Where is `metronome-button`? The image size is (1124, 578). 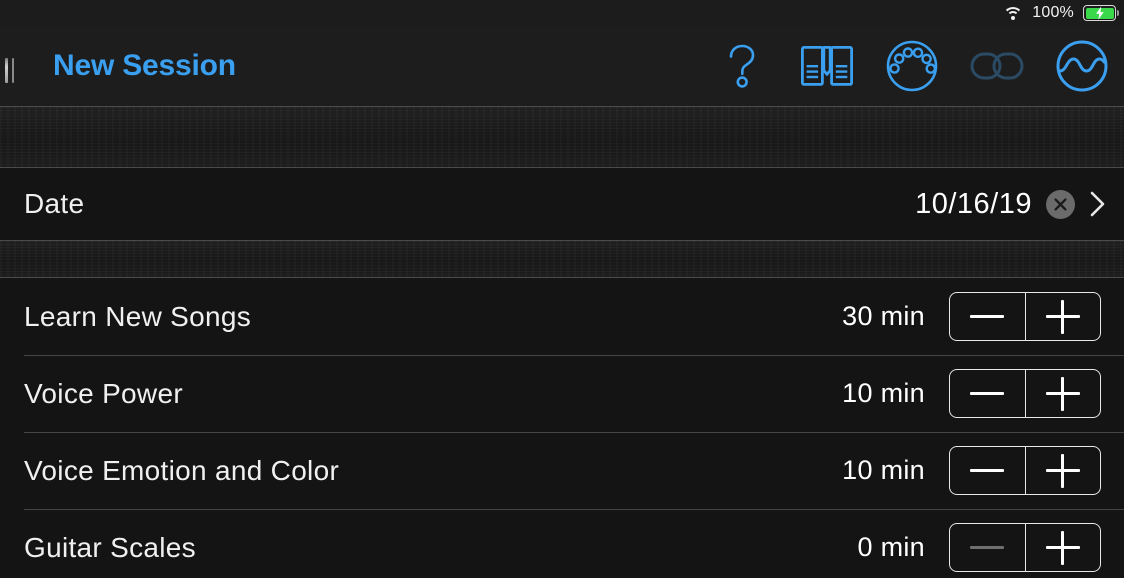 metronome-button is located at coordinates (912, 66).